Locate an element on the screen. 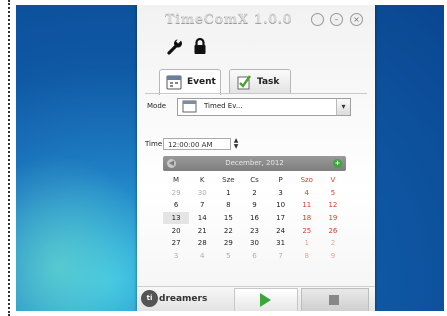 The width and height of the screenshot is (447, 316). chevron-down-icon: ▾ is located at coordinates (343, 107).